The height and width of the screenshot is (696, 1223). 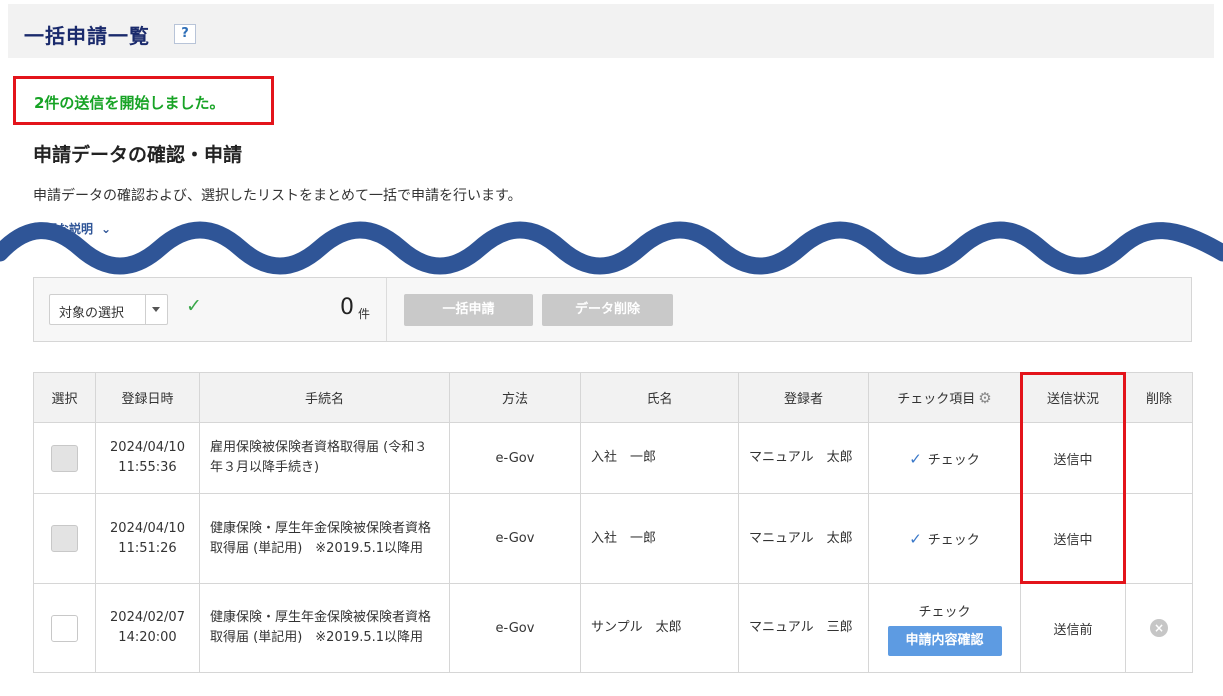 What do you see at coordinates (984, 398) in the screenshot?
I see `gear-icon: ⚙` at bounding box center [984, 398].